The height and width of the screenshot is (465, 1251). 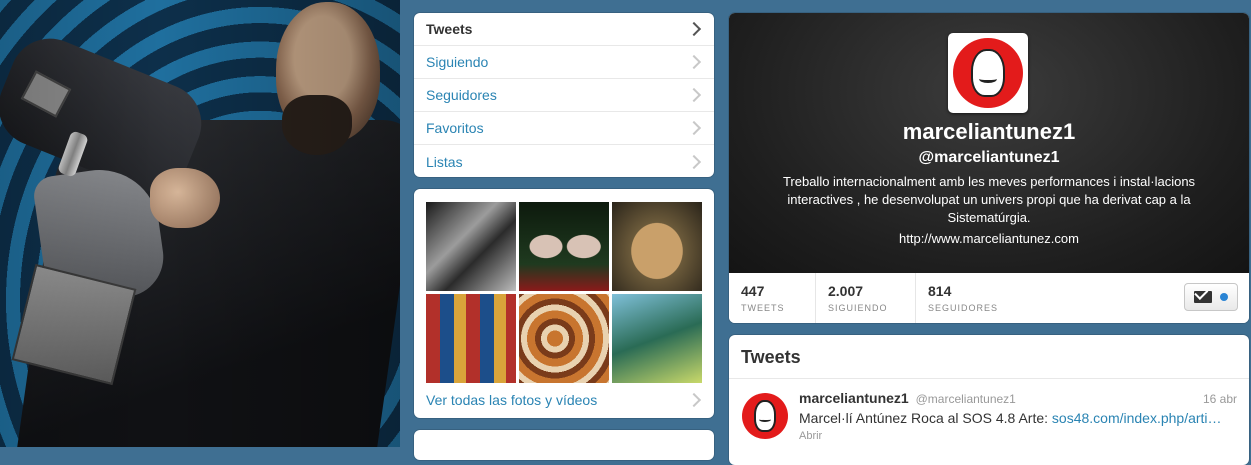 What do you see at coordinates (512, 400) in the screenshot?
I see `view-all-media-label: Ver todas las fotos y vídeos` at bounding box center [512, 400].